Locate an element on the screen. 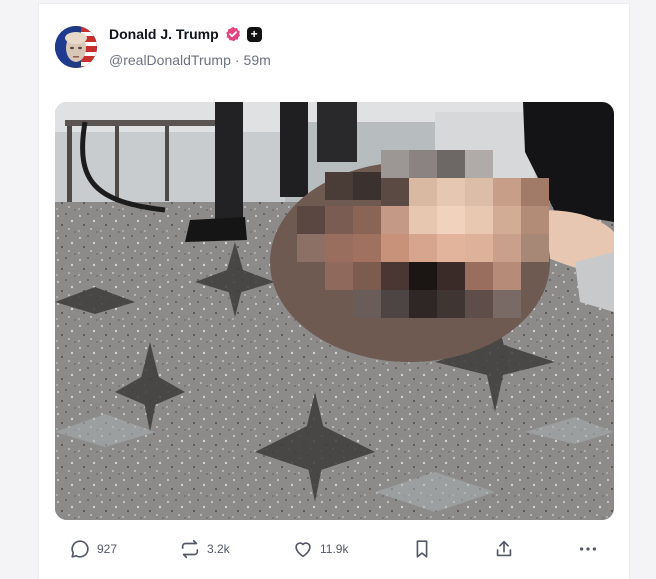  reply-count: 927 is located at coordinates (107, 549).